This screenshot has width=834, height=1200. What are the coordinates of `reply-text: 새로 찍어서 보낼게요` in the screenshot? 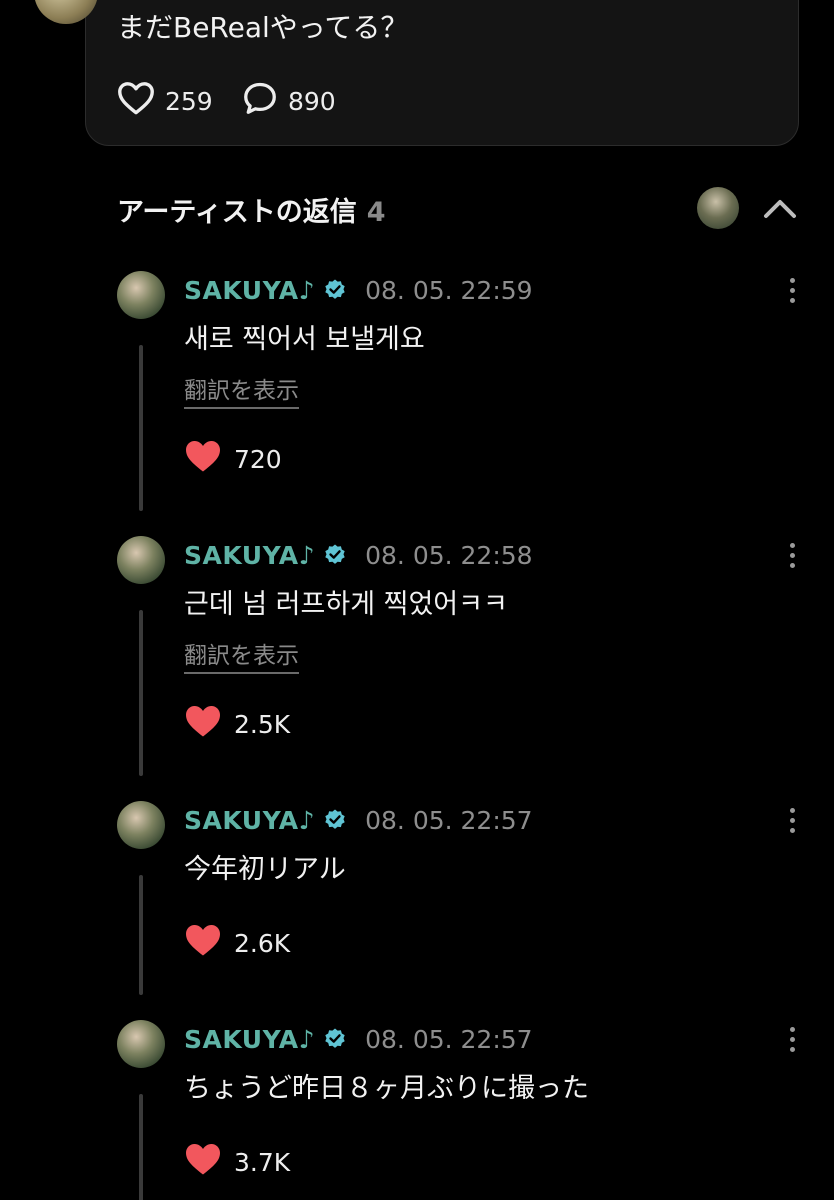 It's located at (304, 339).